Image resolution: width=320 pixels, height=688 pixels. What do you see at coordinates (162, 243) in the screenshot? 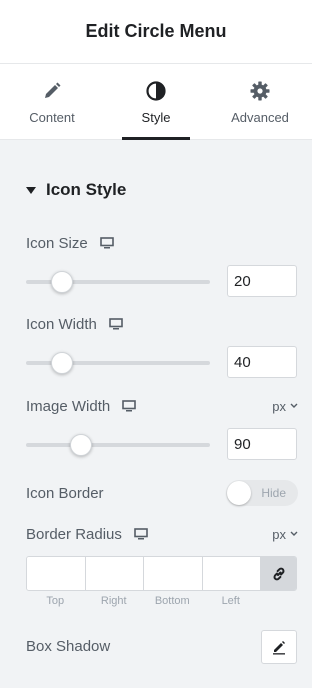
I see `icon-size-label-row: Icon Size` at bounding box center [162, 243].